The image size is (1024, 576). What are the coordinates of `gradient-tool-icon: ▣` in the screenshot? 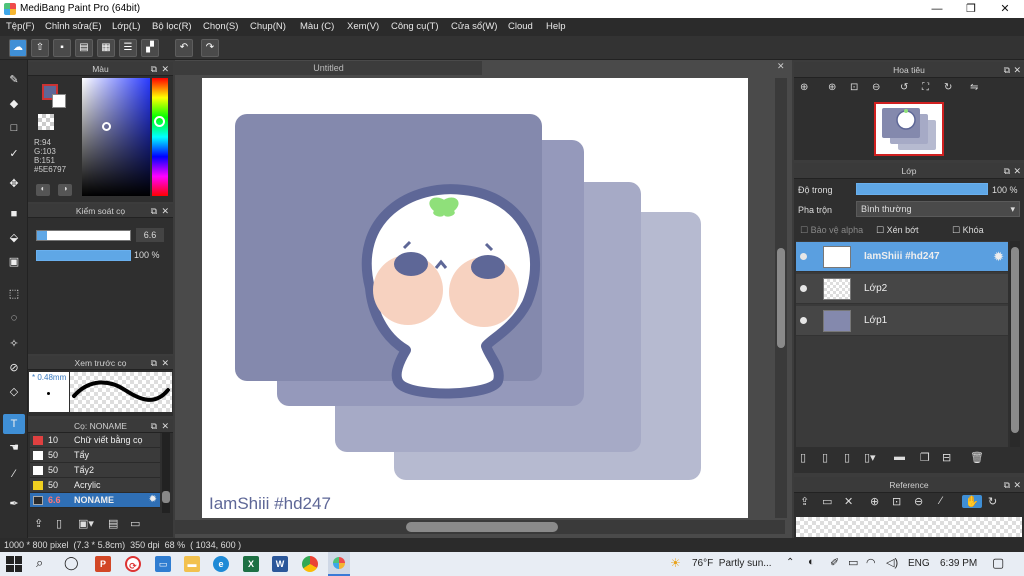 It's located at (14, 262).